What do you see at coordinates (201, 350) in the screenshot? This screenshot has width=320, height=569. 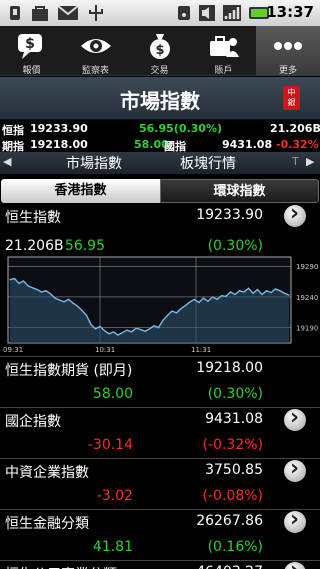 I see `chart-x-tick-label: 11:31` at bounding box center [201, 350].